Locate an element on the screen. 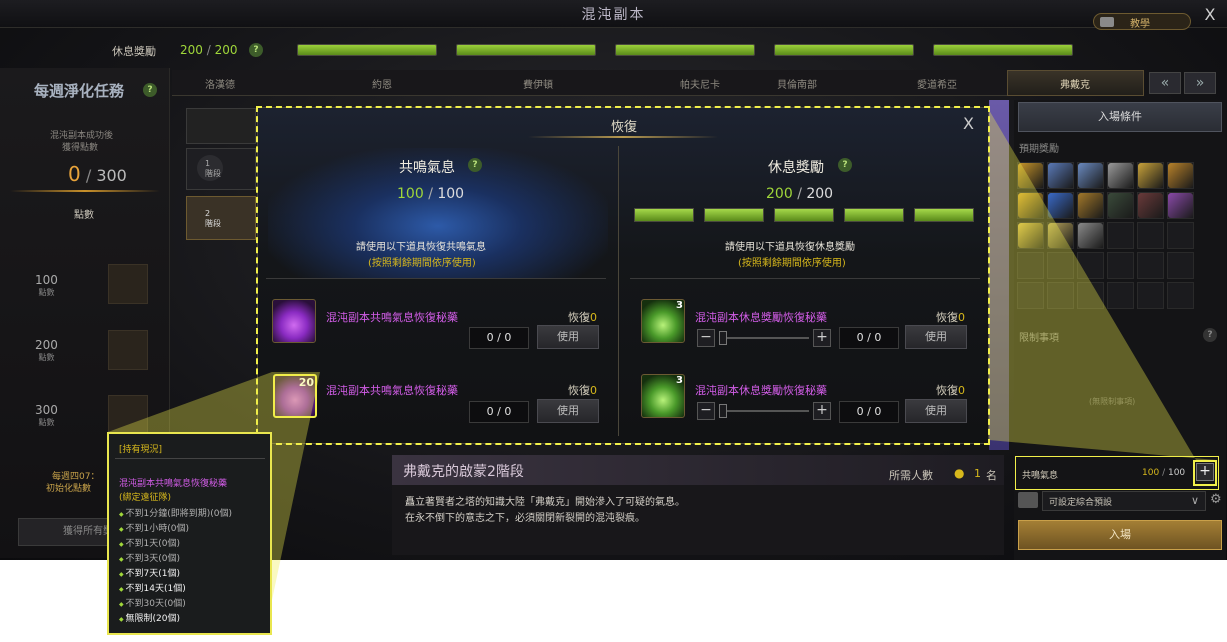 This screenshot has width=1227, height=642. resonance-highlight is located at coordinates (1117, 473).